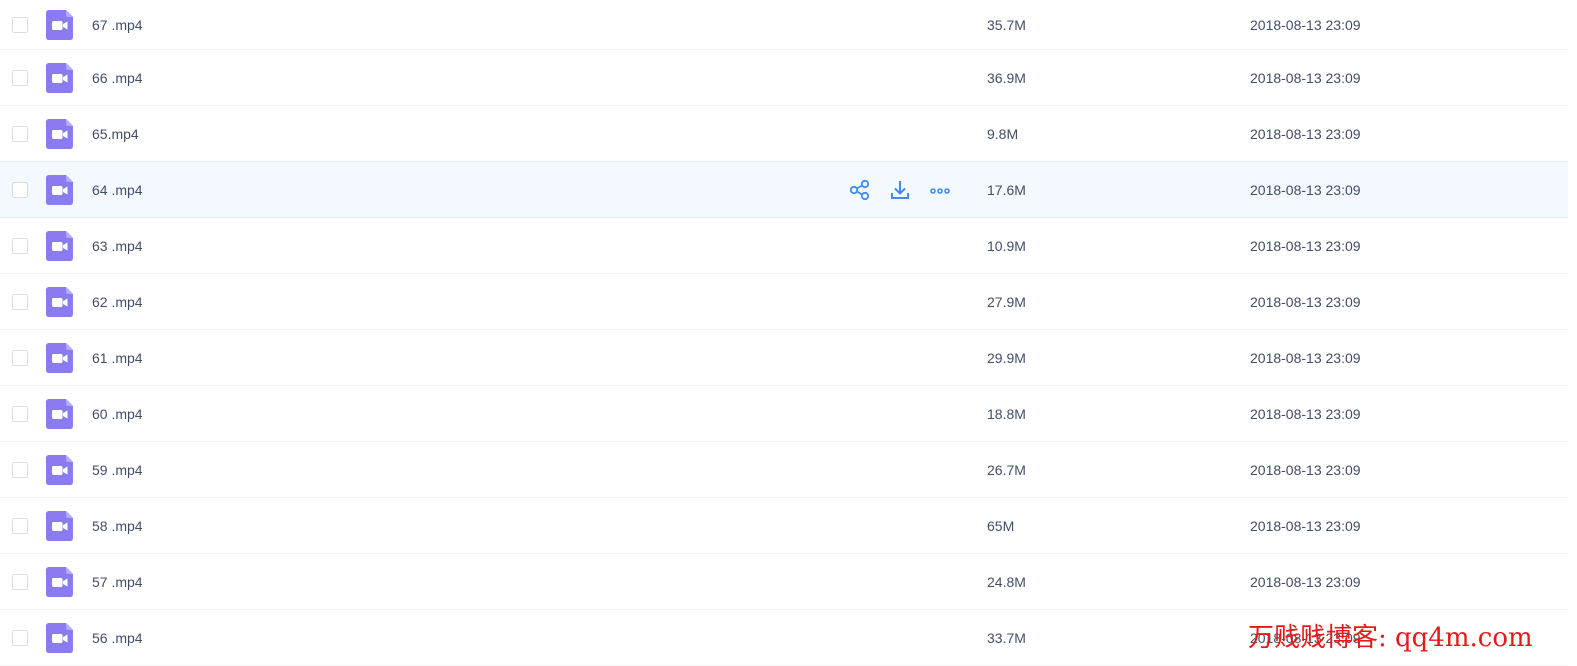  What do you see at coordinates (784, 190) in the screenshot?
I see `file-row-hovered: 64 .mp4 17.6M 2018-08-13 23:09` at bounding box center [784, 190].